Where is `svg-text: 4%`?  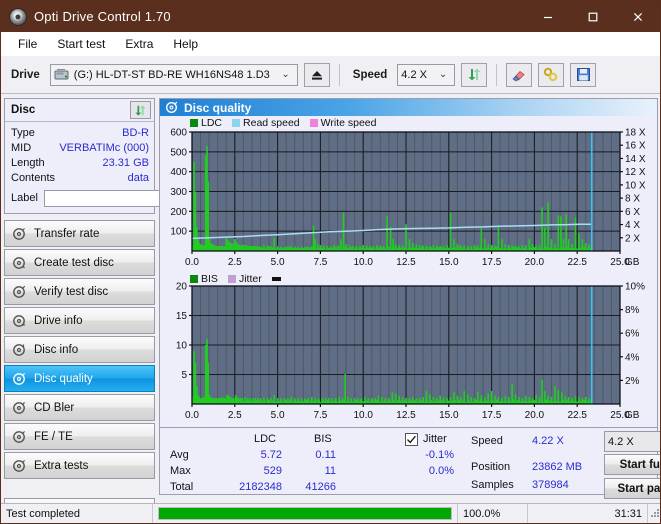 svg-text: 4% is located at coordinates (632, 357).